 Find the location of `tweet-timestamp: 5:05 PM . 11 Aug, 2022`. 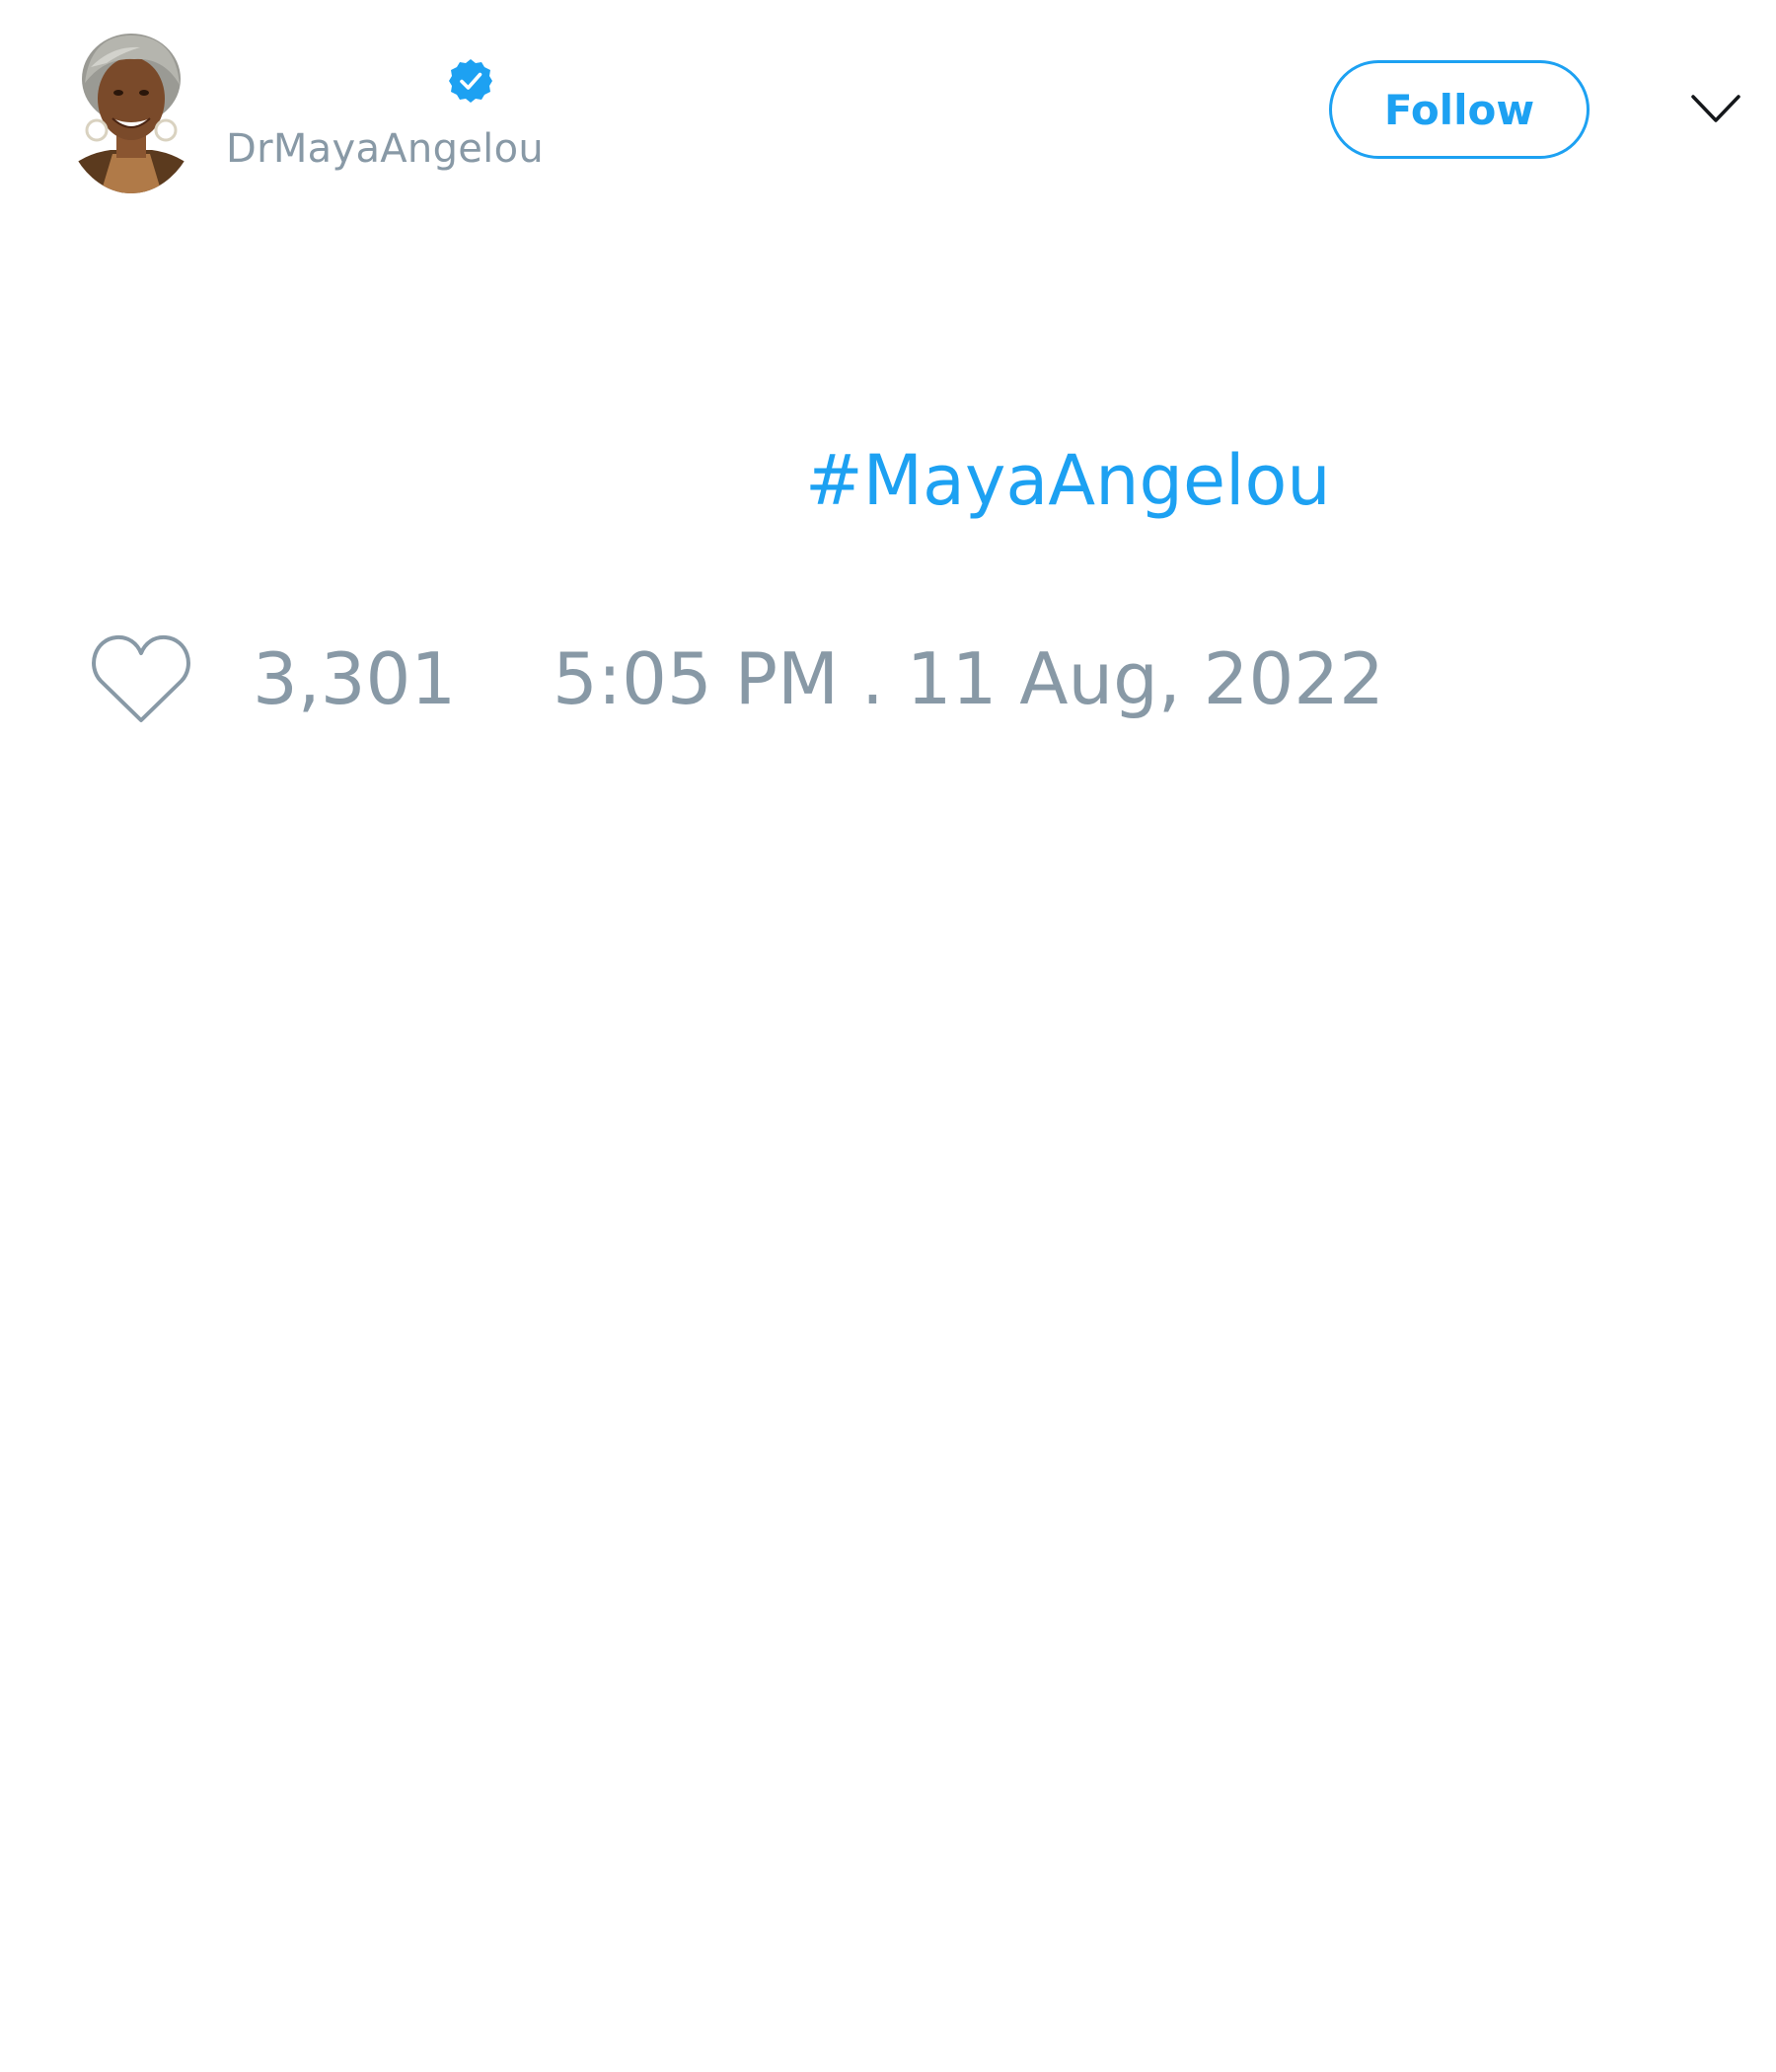

tweet-timestamp: 5:05 PM . 11 Aug, 2022 is located at coordinates (969, 679).